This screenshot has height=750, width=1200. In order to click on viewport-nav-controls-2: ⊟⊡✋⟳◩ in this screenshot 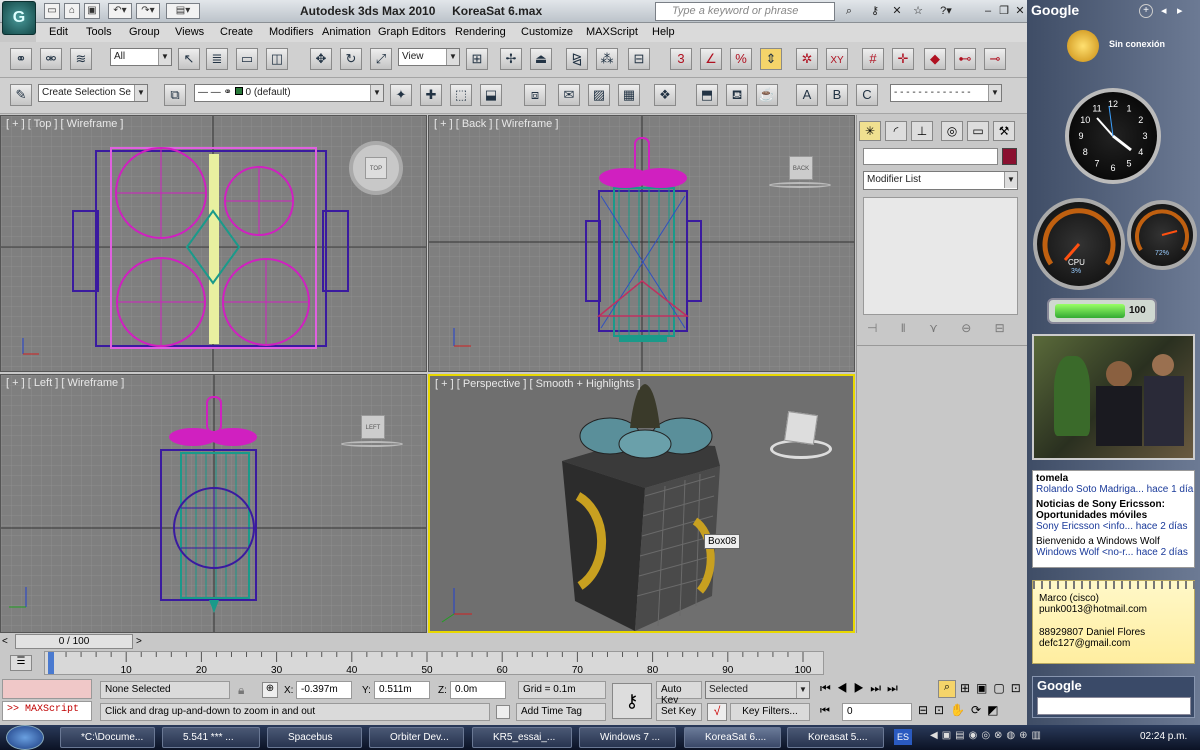, I will do `click(961, 710)`.